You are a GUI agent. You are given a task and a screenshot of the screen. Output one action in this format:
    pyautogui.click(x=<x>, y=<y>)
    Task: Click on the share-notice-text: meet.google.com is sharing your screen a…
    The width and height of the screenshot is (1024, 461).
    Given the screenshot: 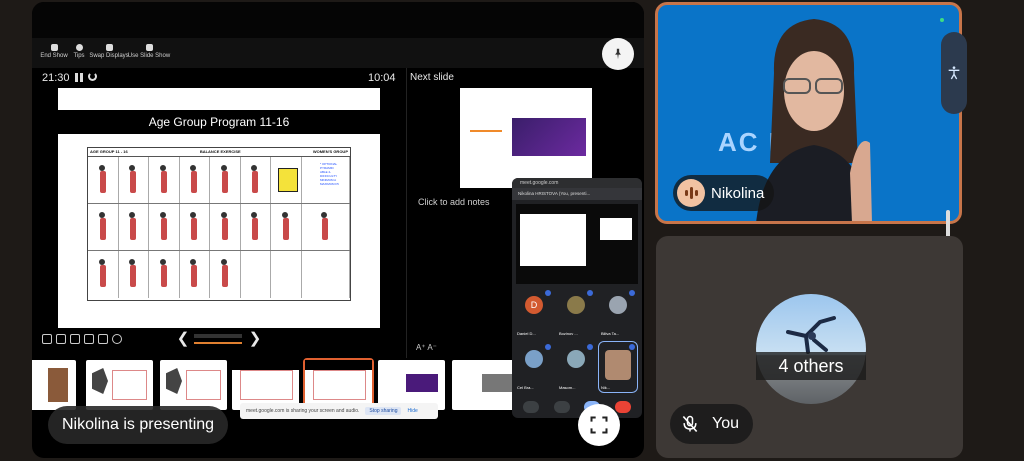 What is the action you would take?
    pyautogui.click(x=303, y=411)
    